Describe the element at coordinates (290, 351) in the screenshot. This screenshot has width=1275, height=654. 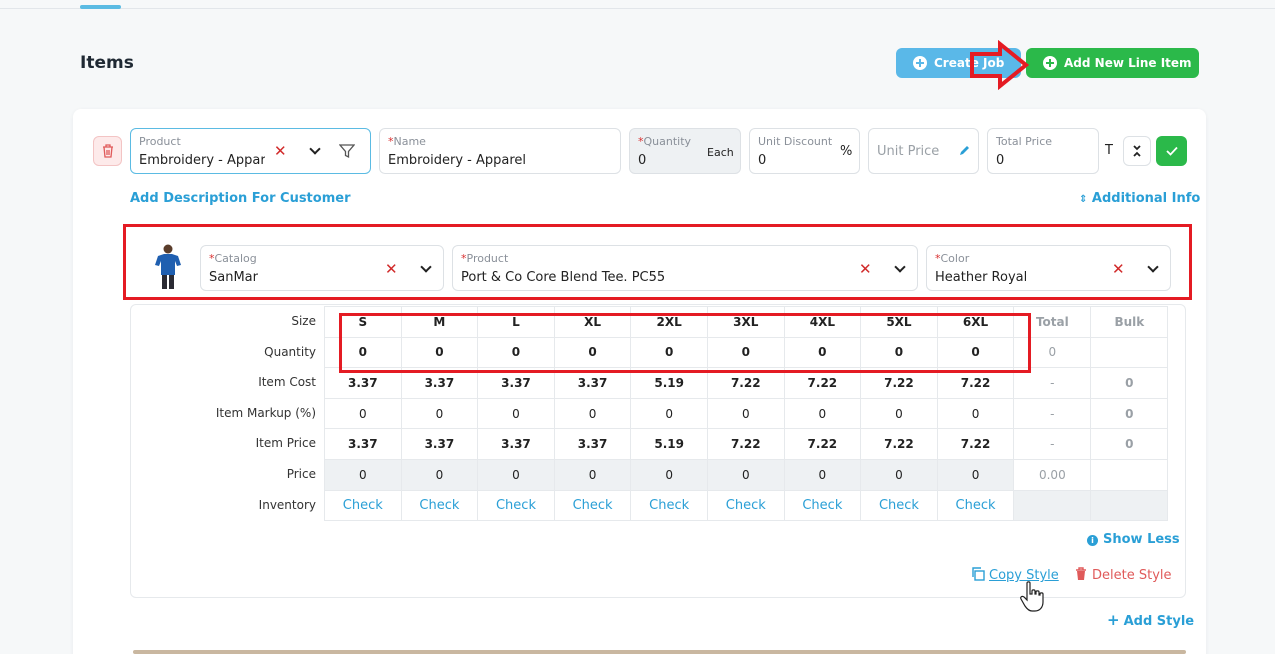
I see `row-label-quantity: Quantity` at that location.